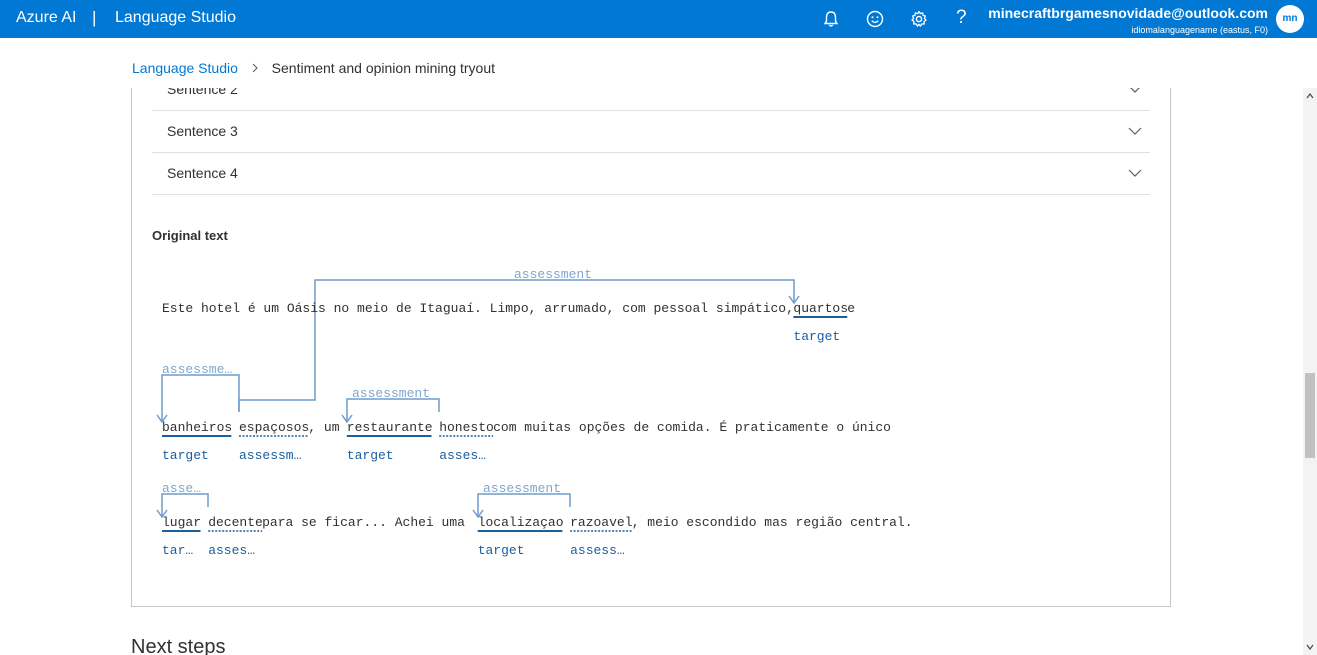 The image size is (1317, 655). I want to click on breadcrumb-root-link: Language Studio, so click(185, 68).